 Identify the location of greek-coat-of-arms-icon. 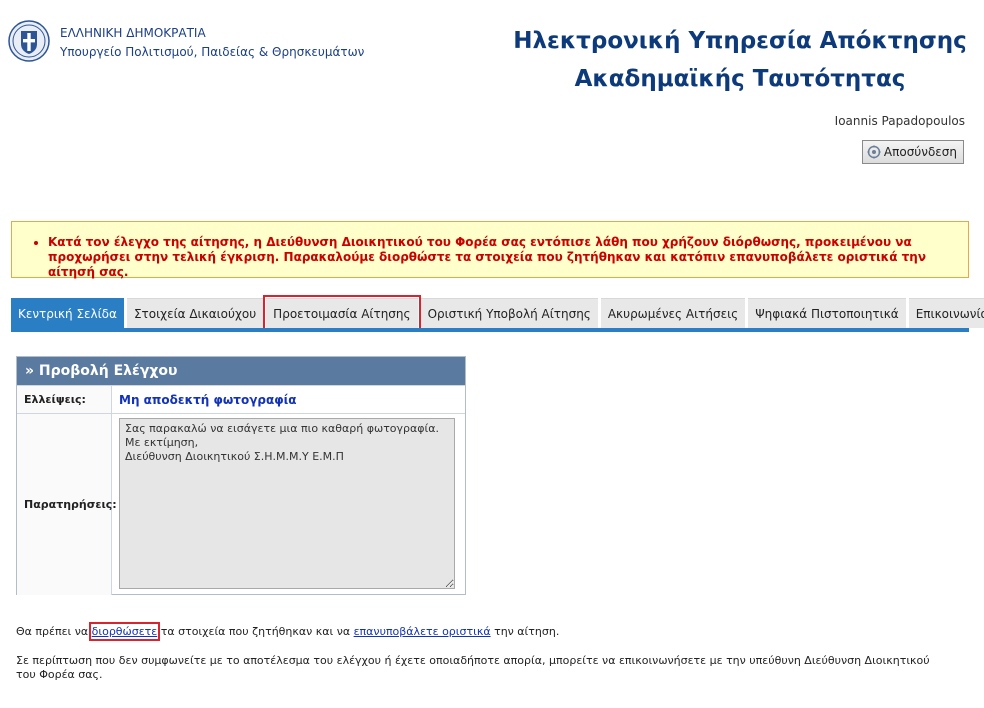
(29, 41).